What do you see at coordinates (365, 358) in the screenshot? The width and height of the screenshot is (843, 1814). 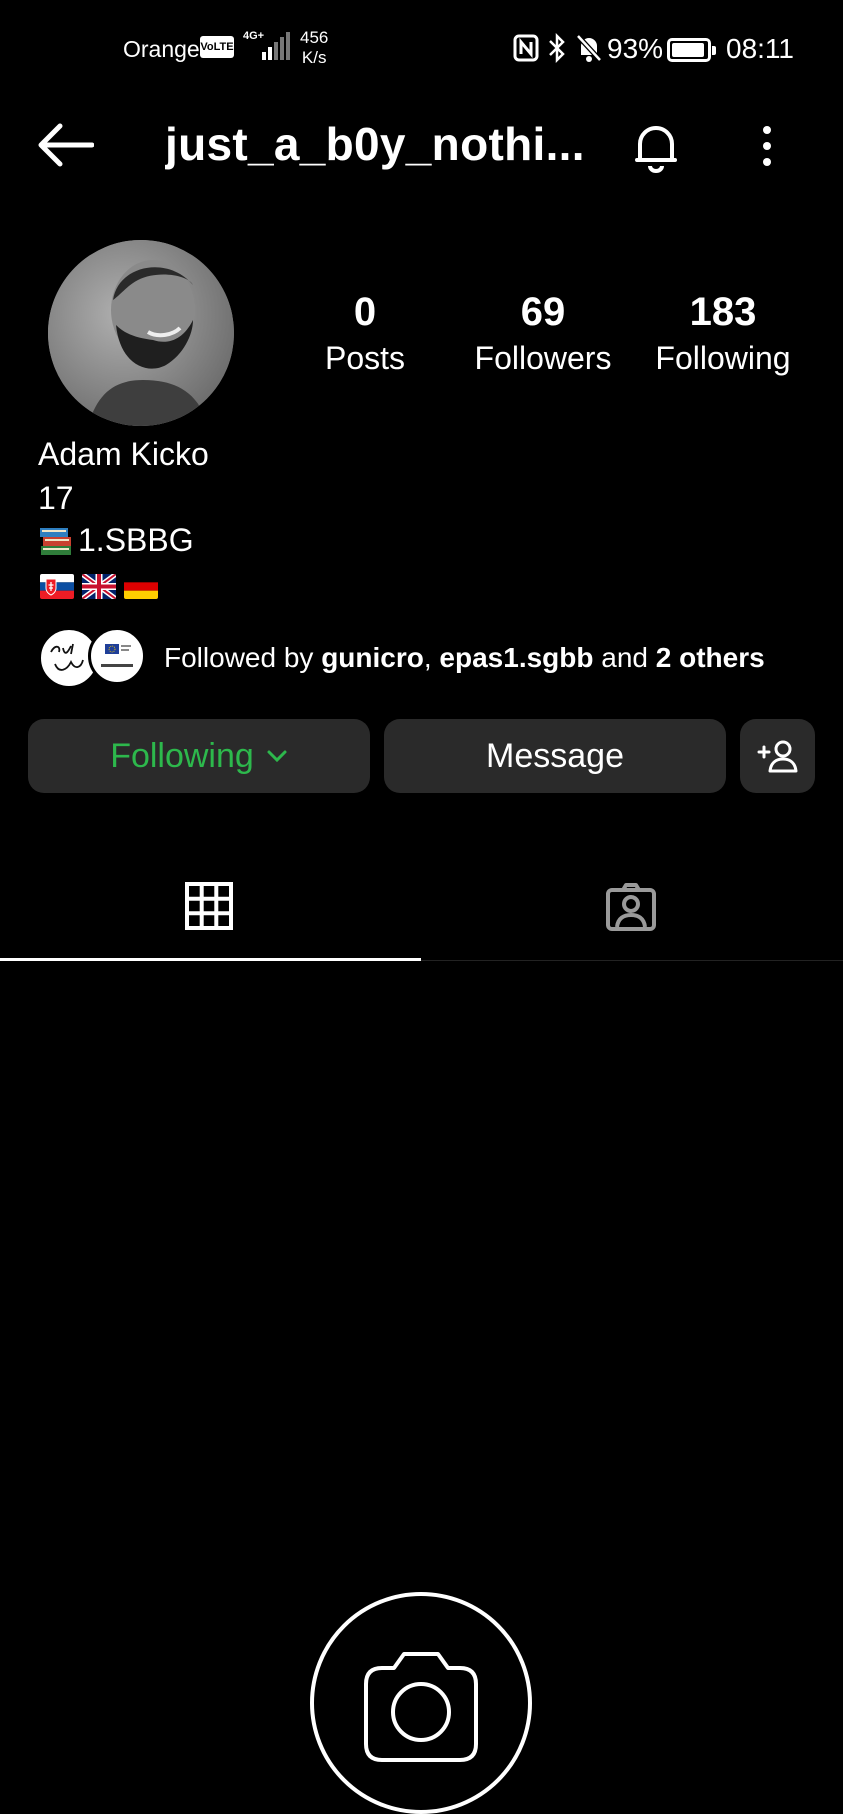 I see `posts-label: Posts` at bounding box center [365, 358].